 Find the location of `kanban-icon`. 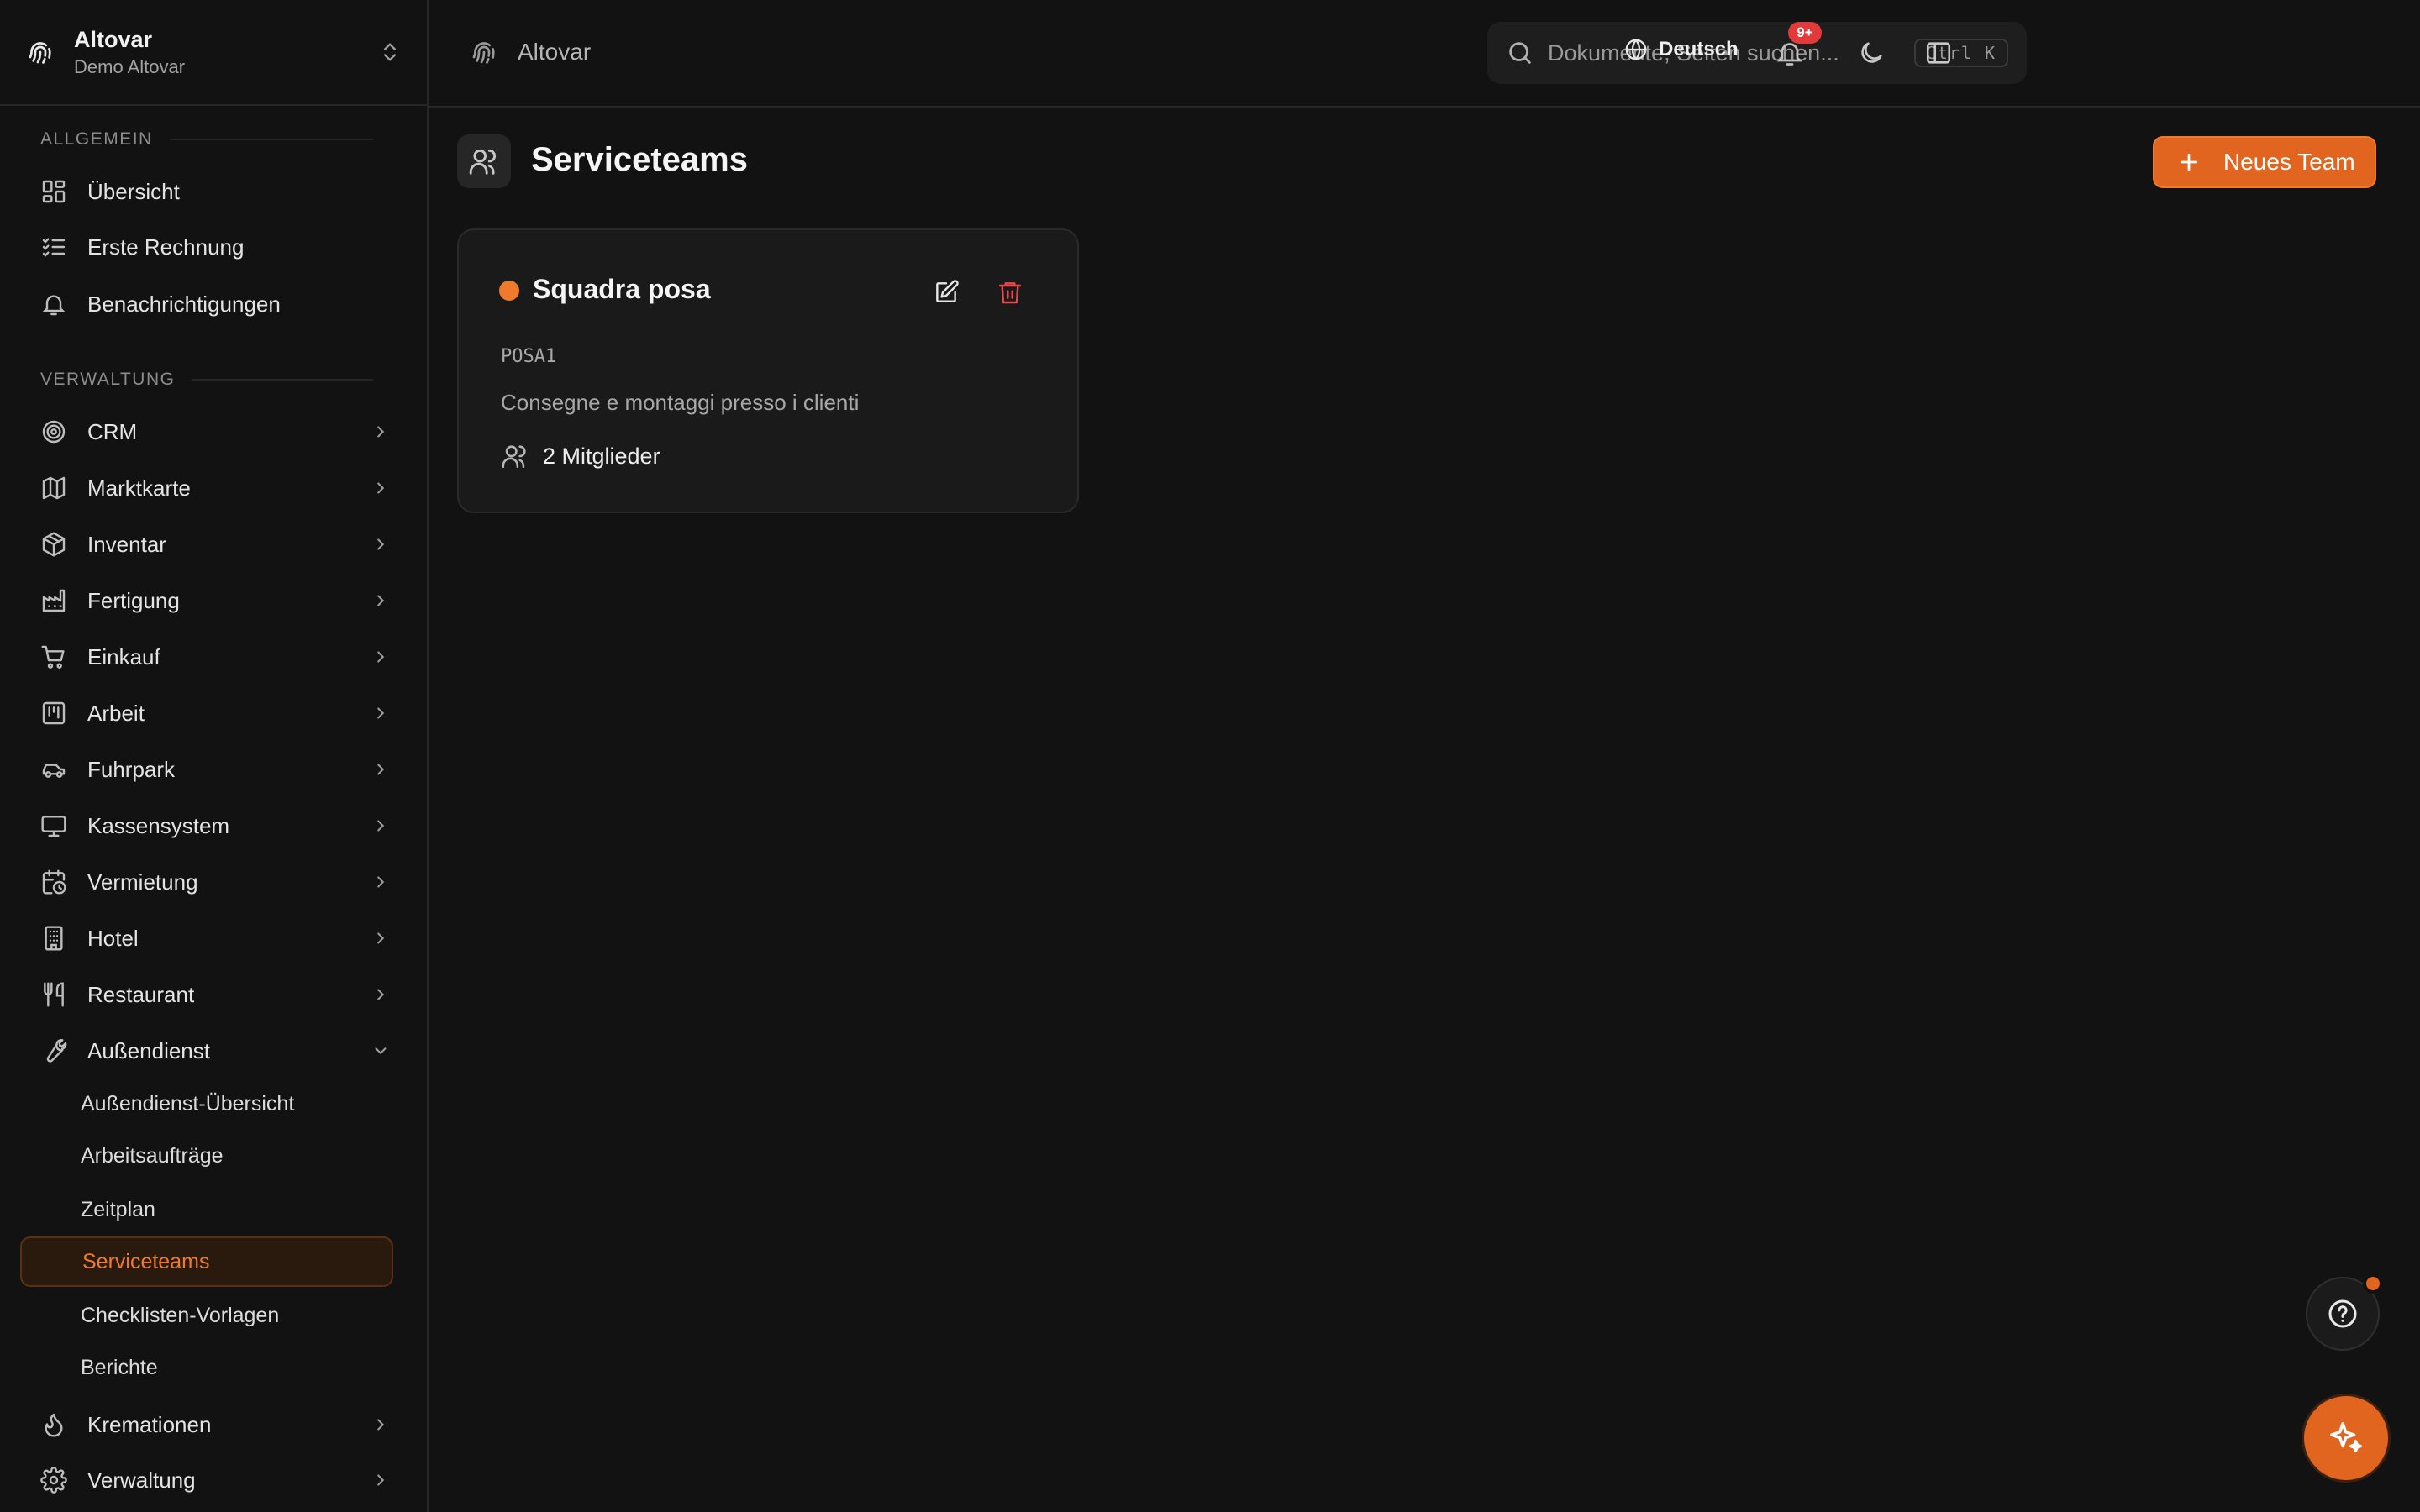

kanban-icon is located at coordinates (53, 713).